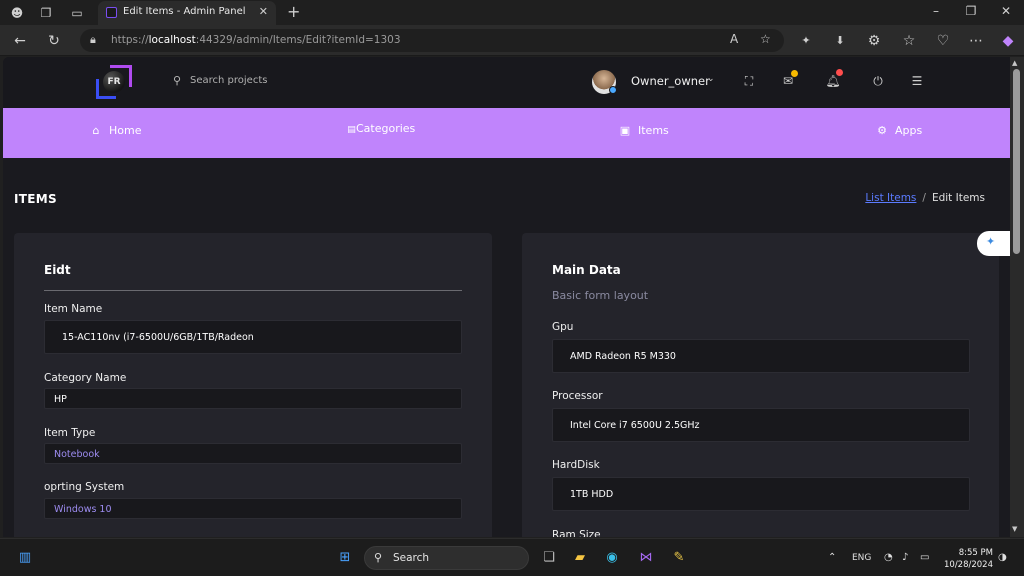  What do you see at coordinates (794, 73) in the screenshot?
I see `mail-badge` at bounding box center [794, 73].